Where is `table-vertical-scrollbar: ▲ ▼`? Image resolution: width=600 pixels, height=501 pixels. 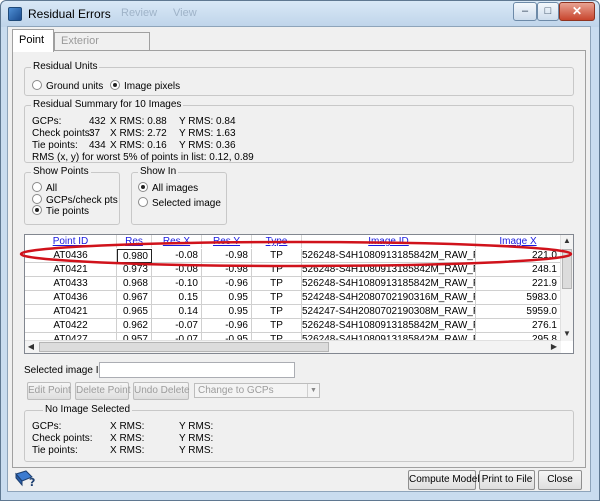 table-vertical-scrollbar: ▲ ▼ is located at coordinates (566, 288).